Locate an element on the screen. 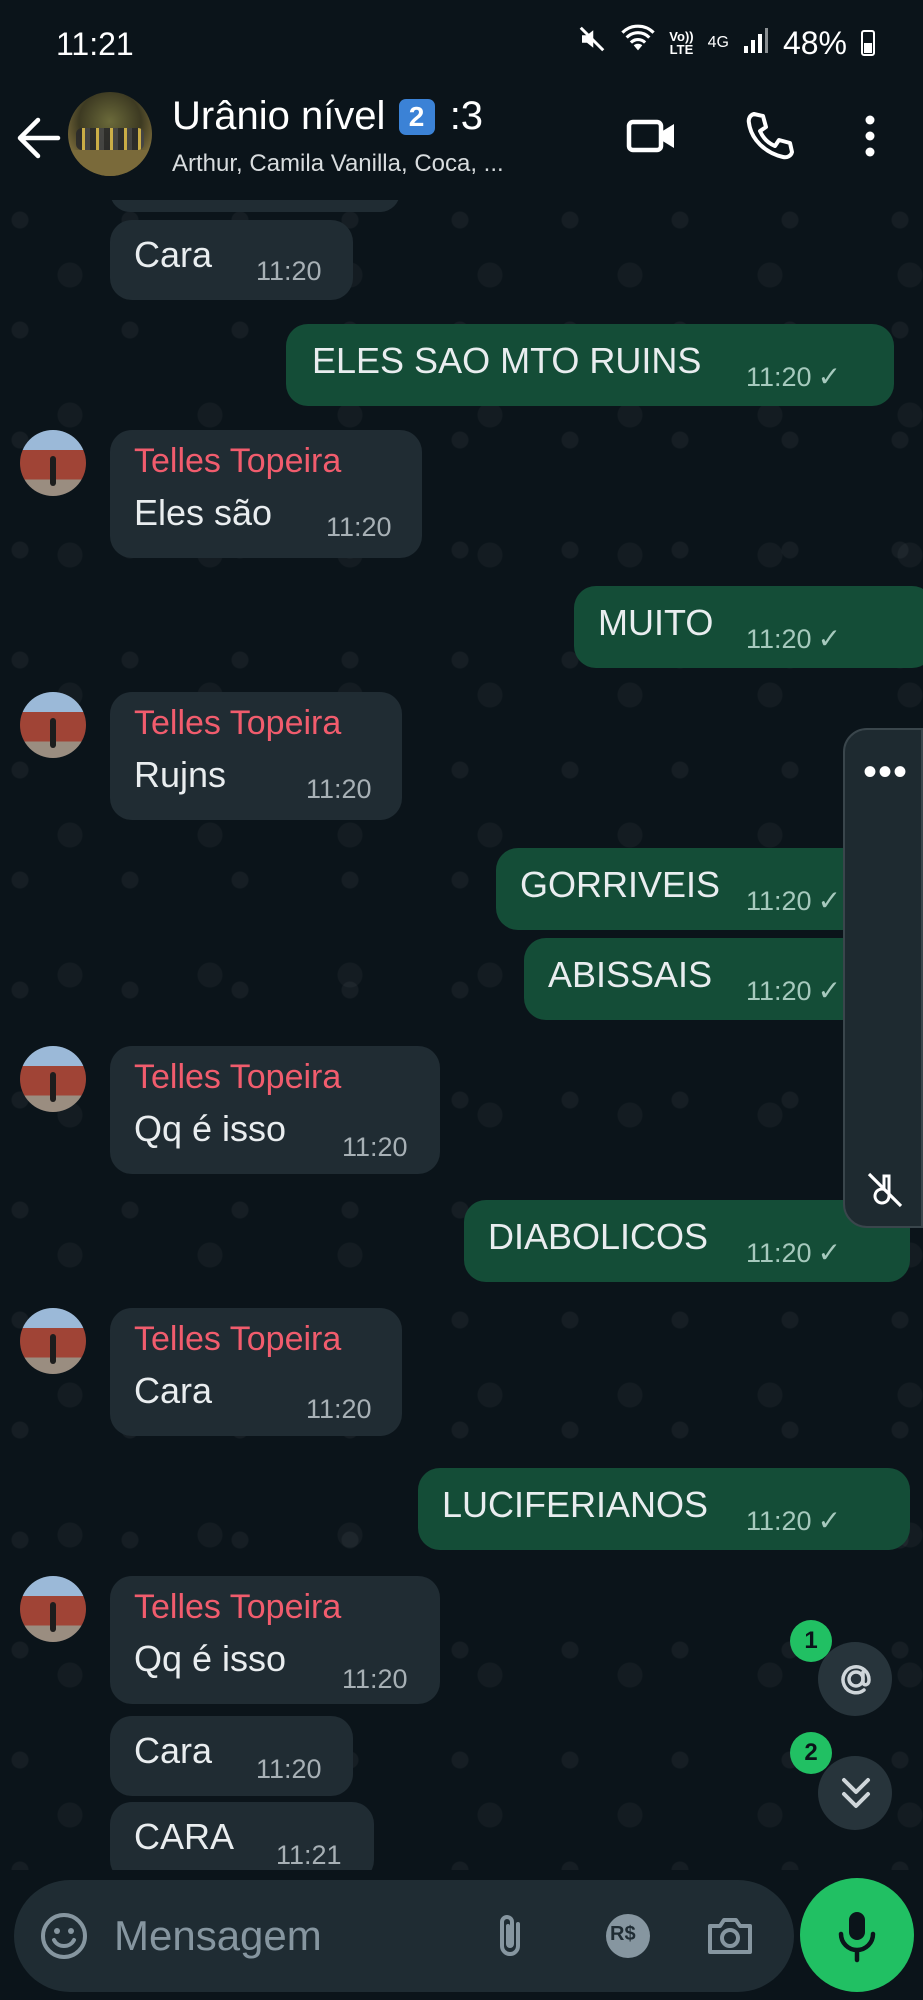 The height and width of the screenshot is (2000, 923). status-bar: 11:21 Vo)) LTE 4G 48% is located at coordinates (461, 44).